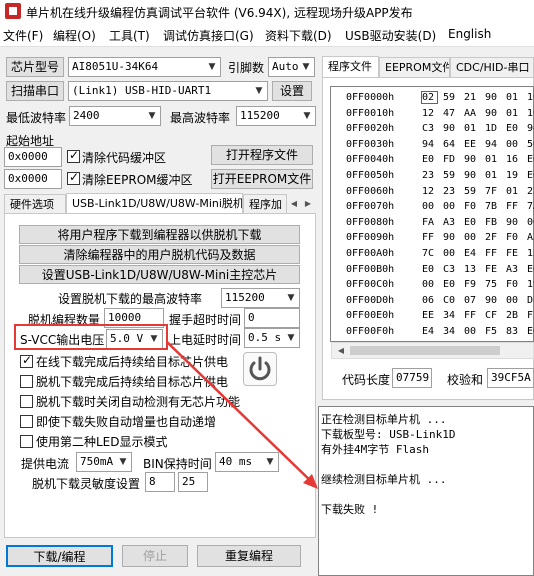 The height and width of the screenshot is (576, 534). Describe the element at coordinates (495, 237) in the screenshot. I see `hex-byte: 2F` at that location.